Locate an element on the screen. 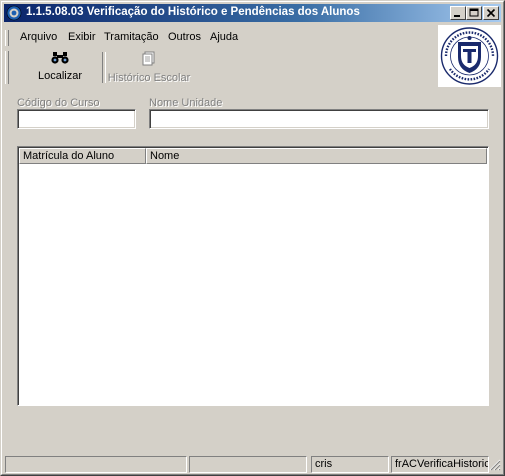 This screenshot has height=476, width=505. maximize-button is located at coordinates (474, 13).